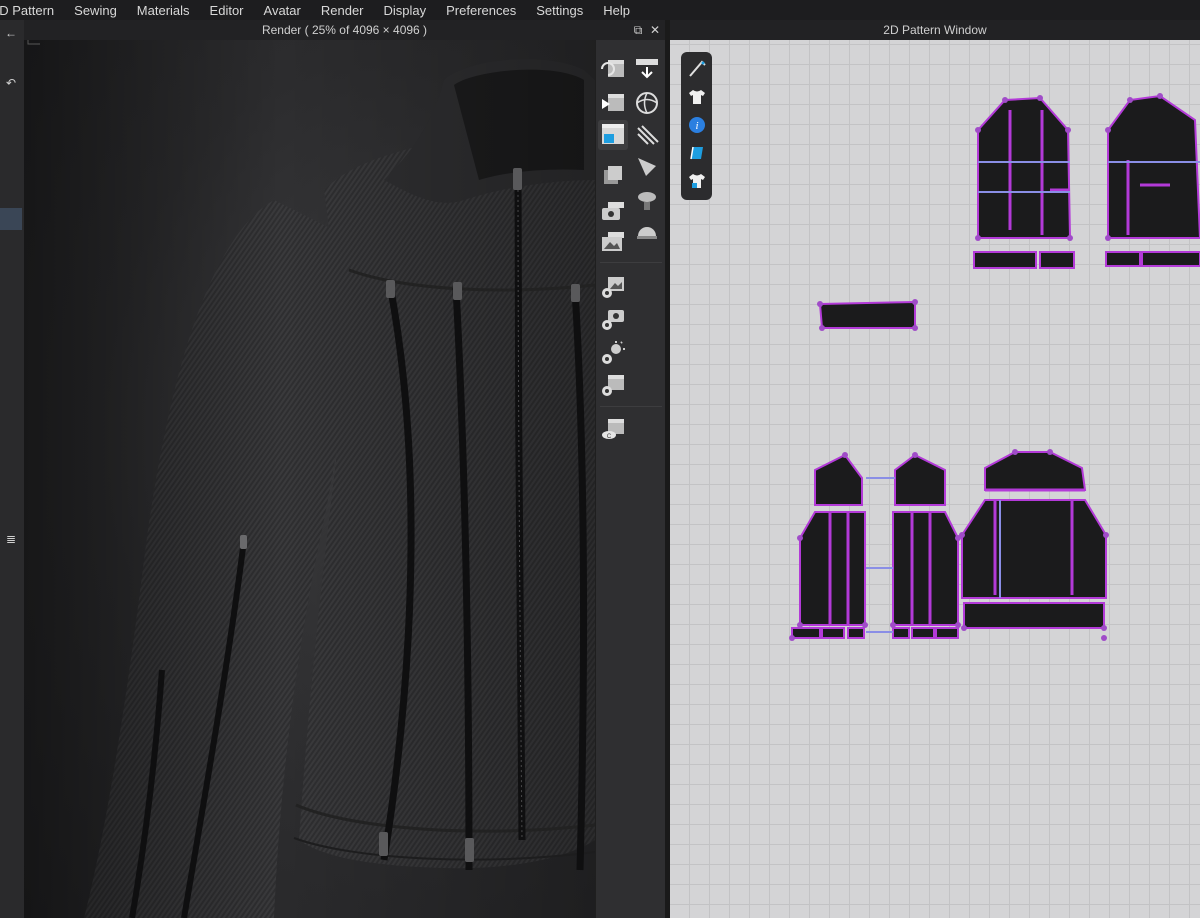  I want to click on collar-piece, so click(867, 314).